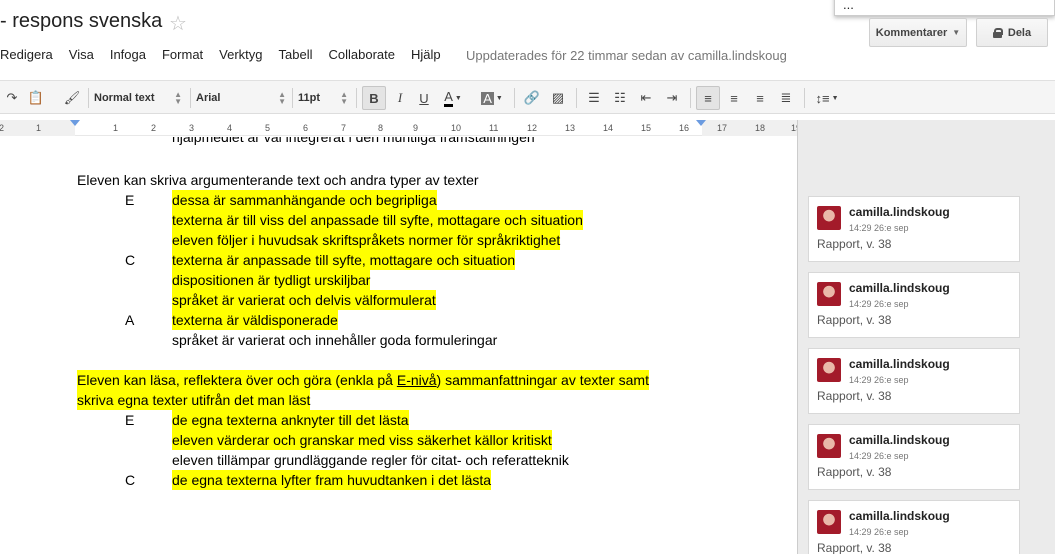 The height and width of the screenshot is (554, 1055). I want to click on font-size-value: 11pt, so click(309, 98).